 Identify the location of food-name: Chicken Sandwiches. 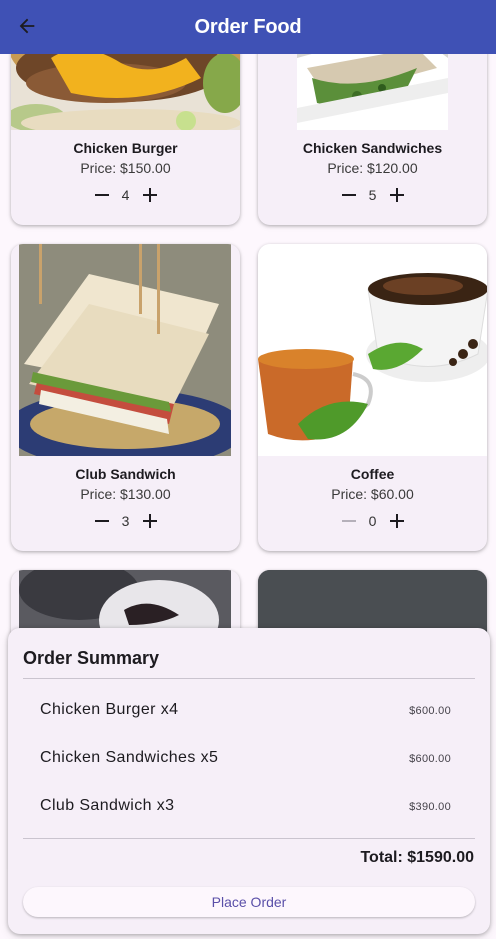
(372, 148).